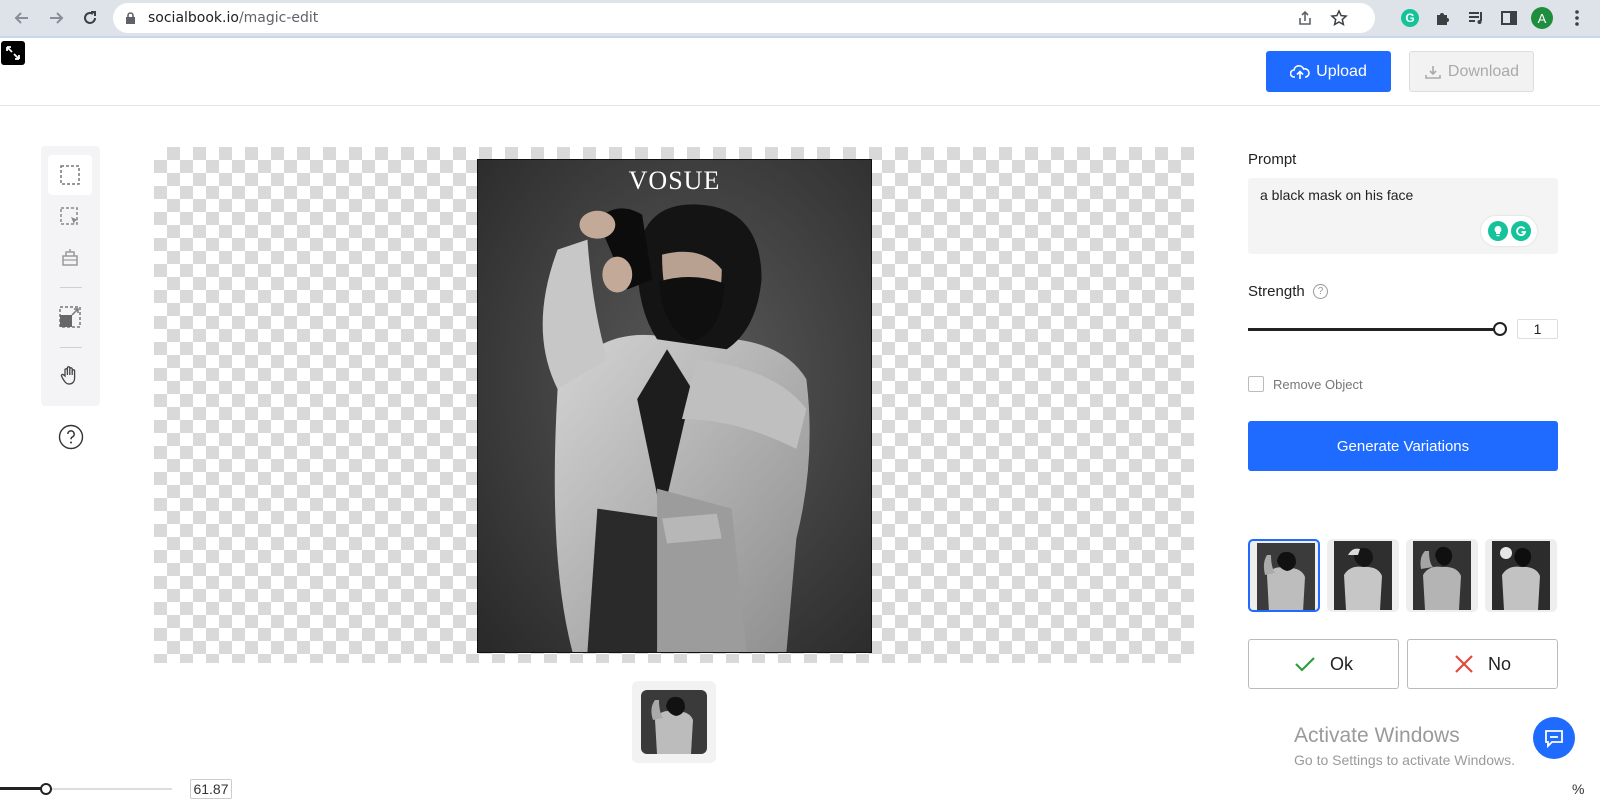  Describe the element at coordinates (1272, 159) in the screenshot. I see `prompt-label: Prompt` at that location.